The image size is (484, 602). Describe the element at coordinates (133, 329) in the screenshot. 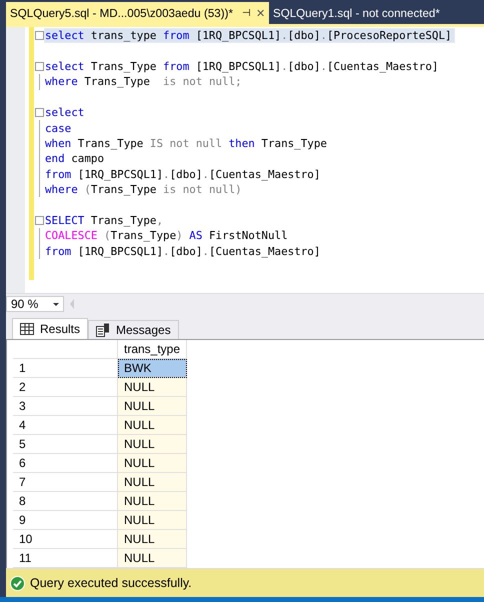

I see `results-tab: Messages` at that location.